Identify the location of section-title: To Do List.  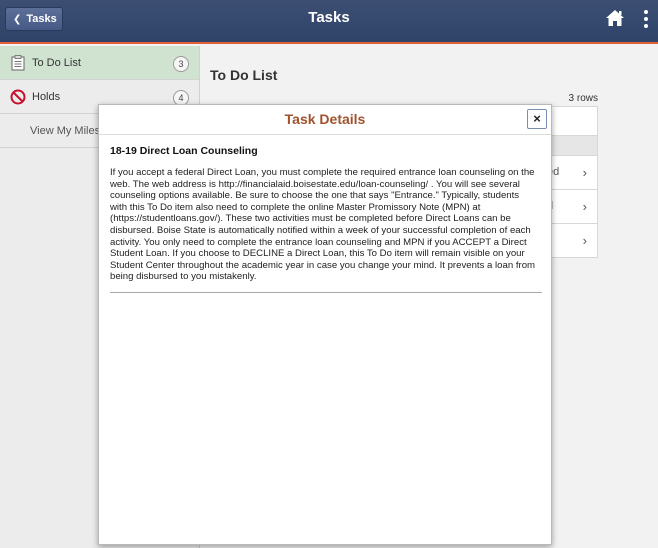
(244, 75).